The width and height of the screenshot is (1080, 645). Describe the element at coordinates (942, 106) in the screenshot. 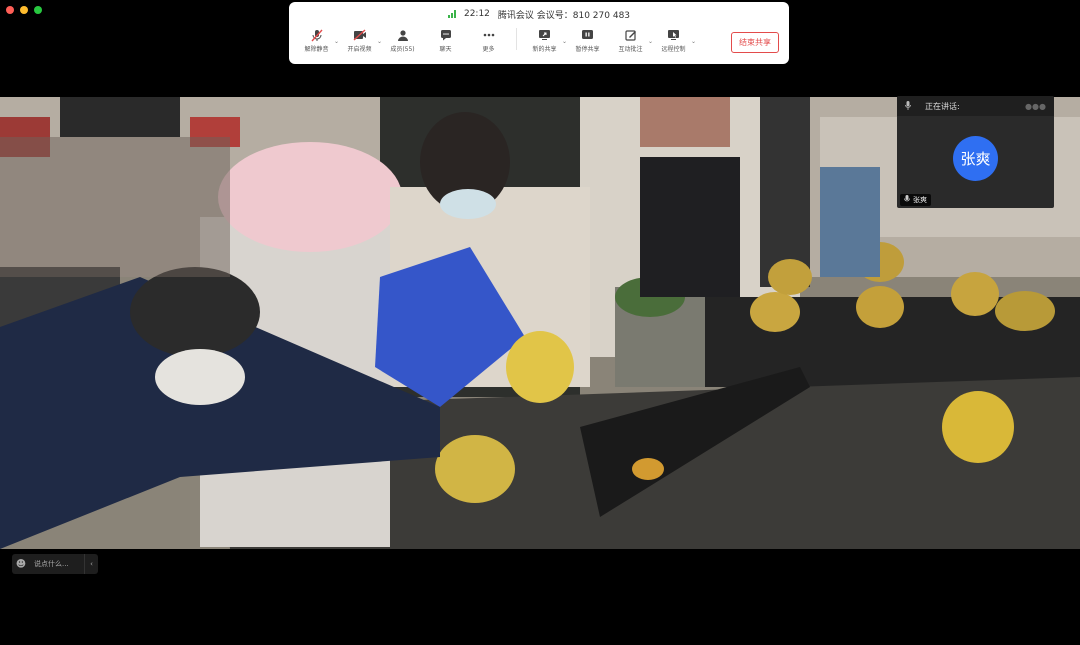

I see `speaking-title: 正在讲话:` at that location.